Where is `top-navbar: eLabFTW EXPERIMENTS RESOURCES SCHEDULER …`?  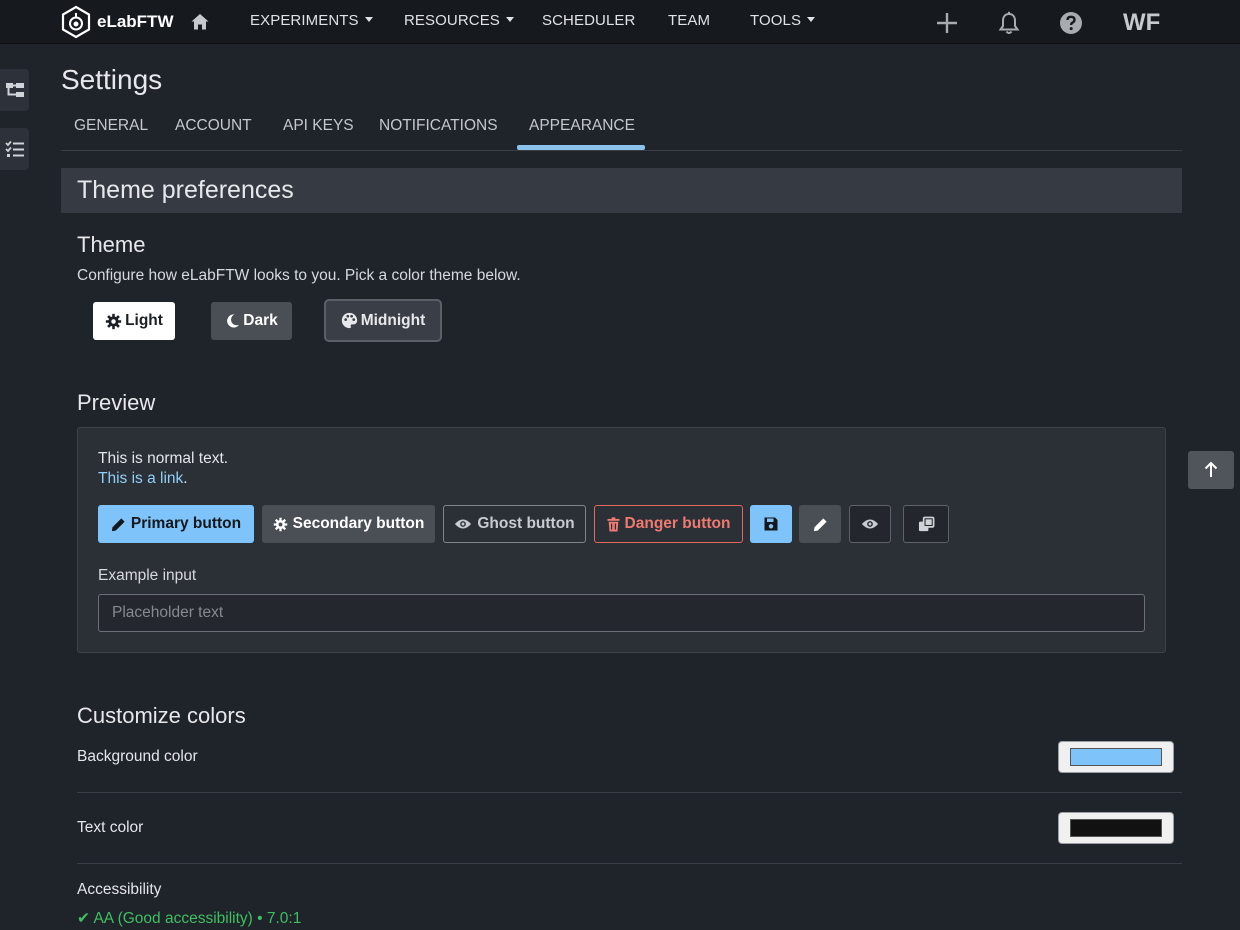
top-navbar: eLabFTW EXPERIMENTS RESOURCES SCHEDULER … is located at coordinates (620, 22).